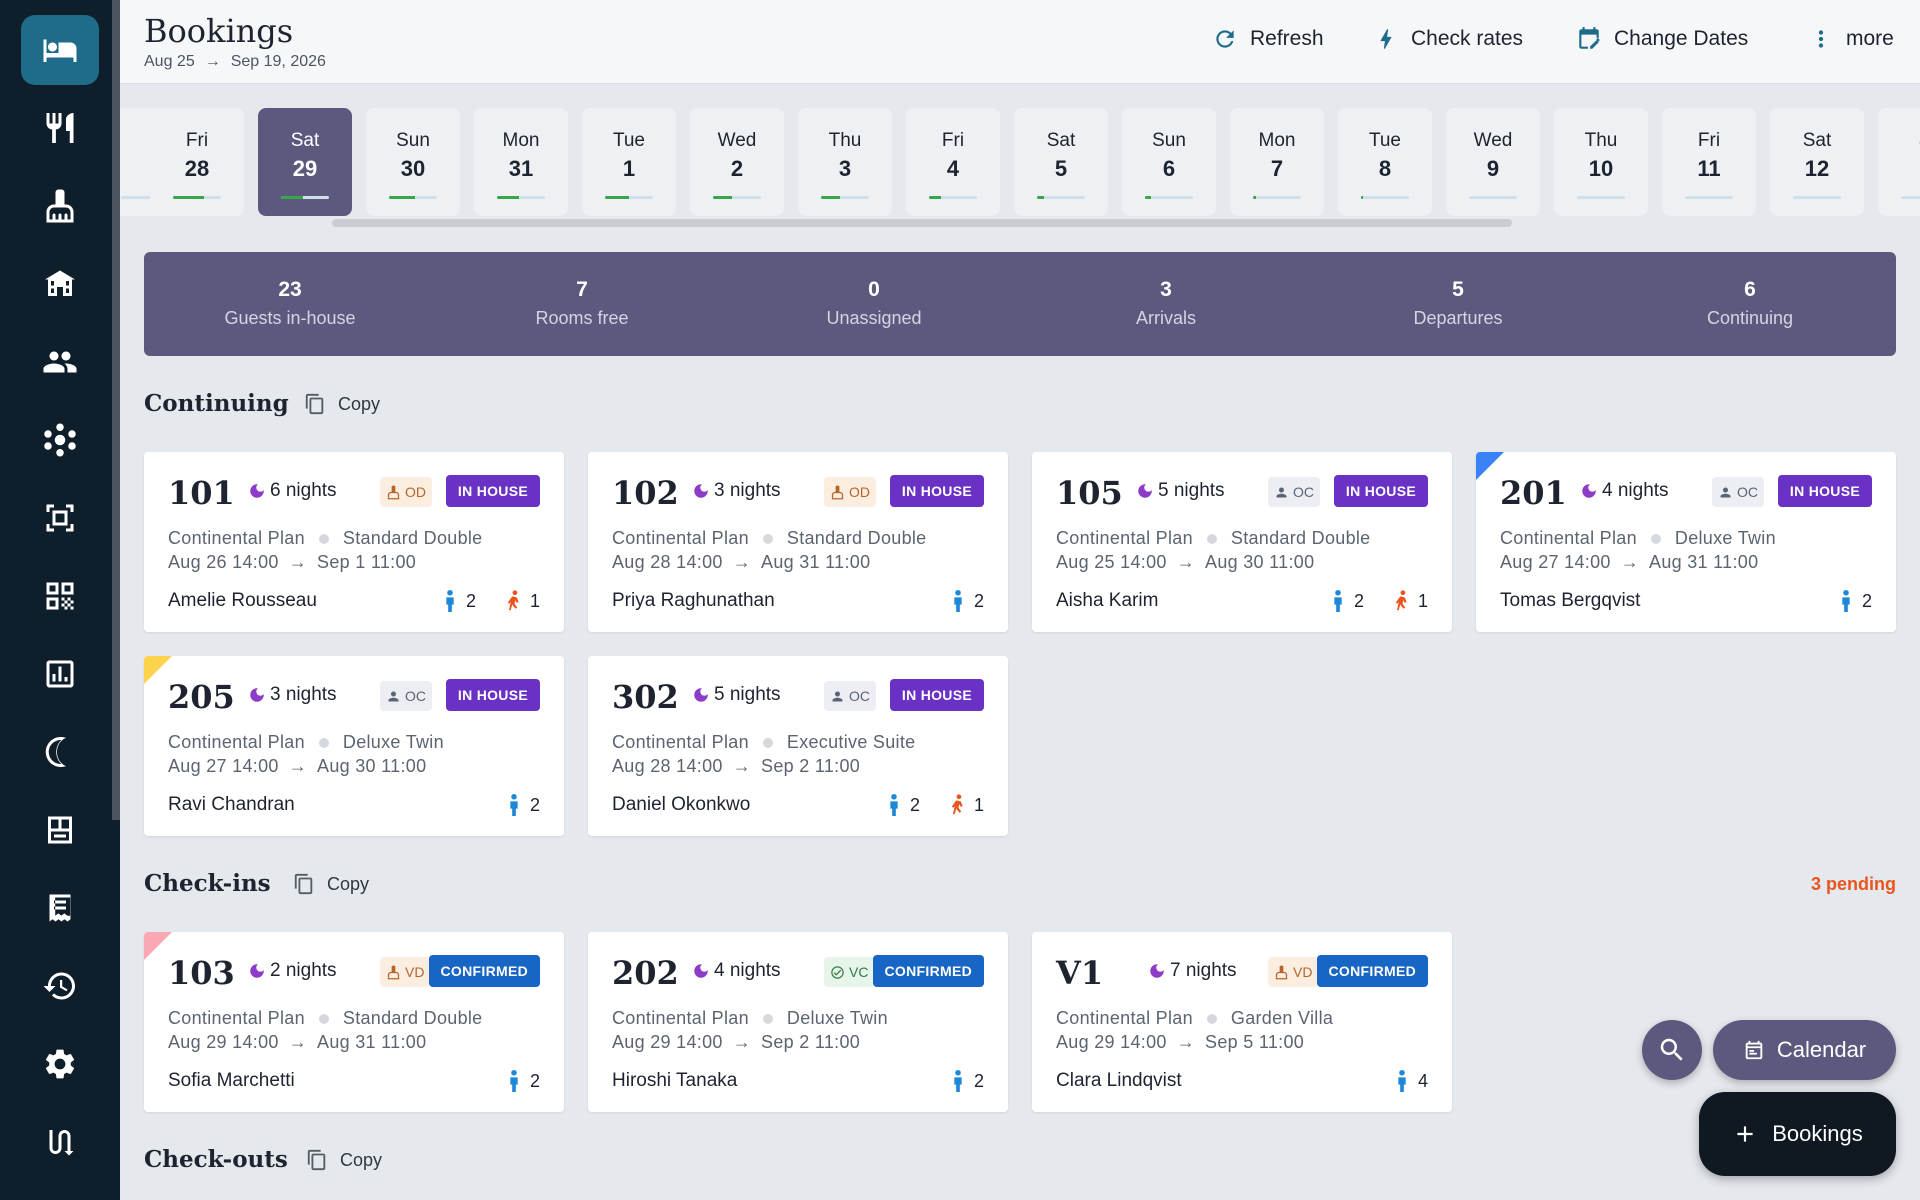 The height and width of the screenshot is (1200, 1920). I want to click on adults-count: 2, so click(1347, 601).